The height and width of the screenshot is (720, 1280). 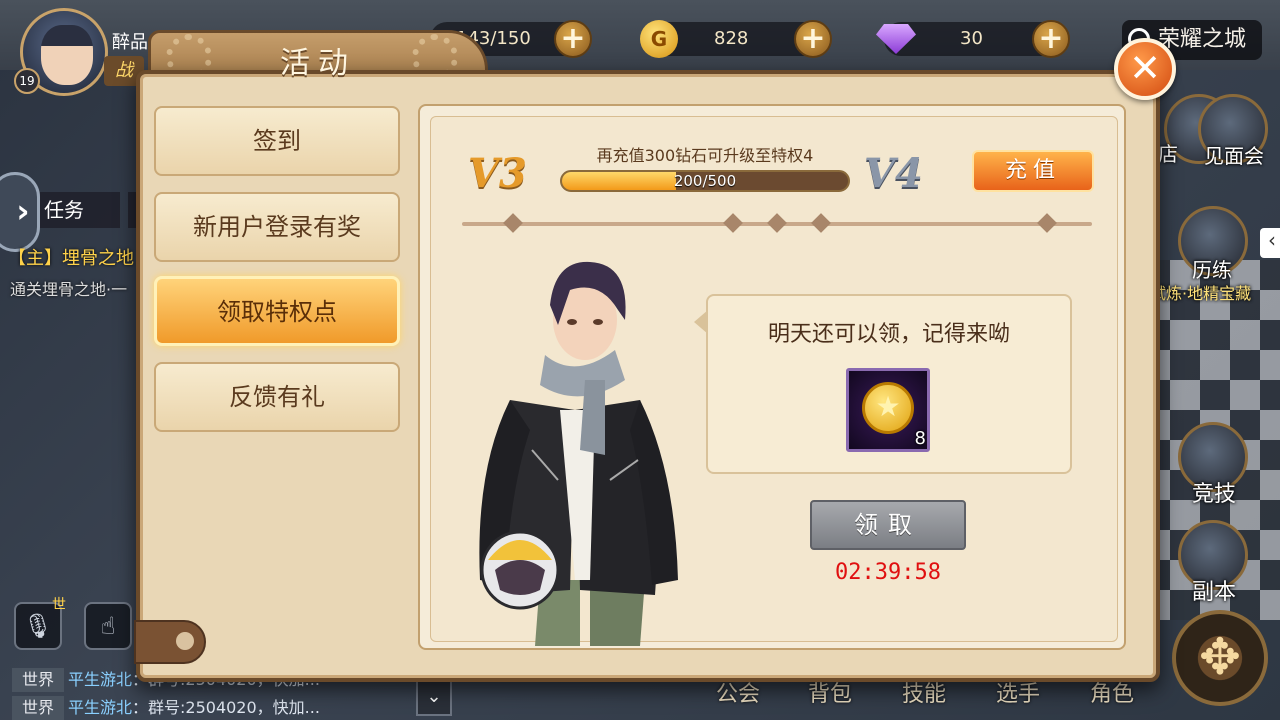 What do you see at coordinates (170, 642) in the screenshot?
I see `panel-strap` at bounding box center [170, 642].